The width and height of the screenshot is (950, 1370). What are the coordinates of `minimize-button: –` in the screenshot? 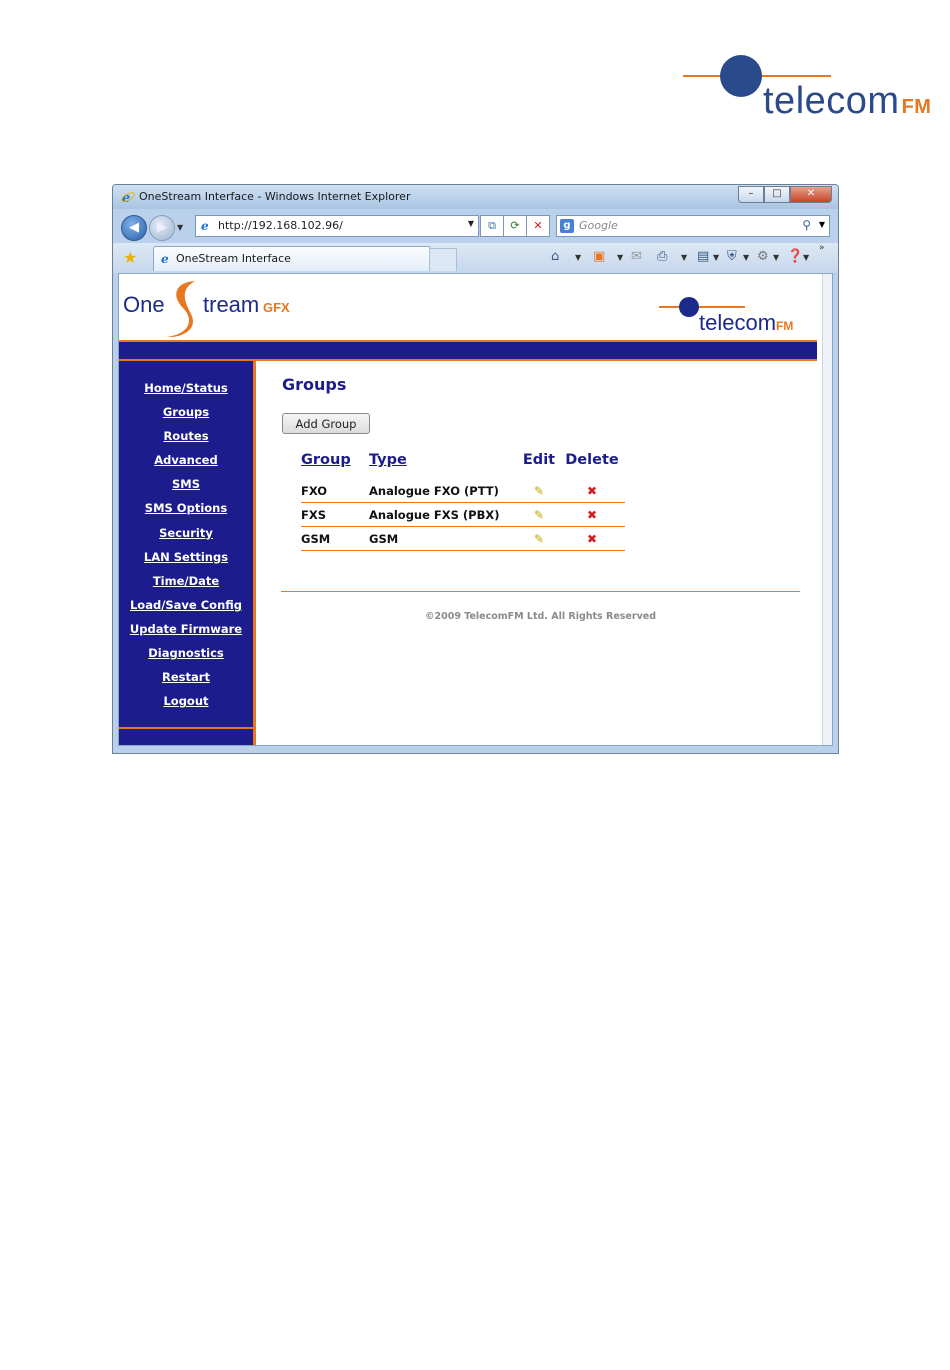 It's located at (751, 194).